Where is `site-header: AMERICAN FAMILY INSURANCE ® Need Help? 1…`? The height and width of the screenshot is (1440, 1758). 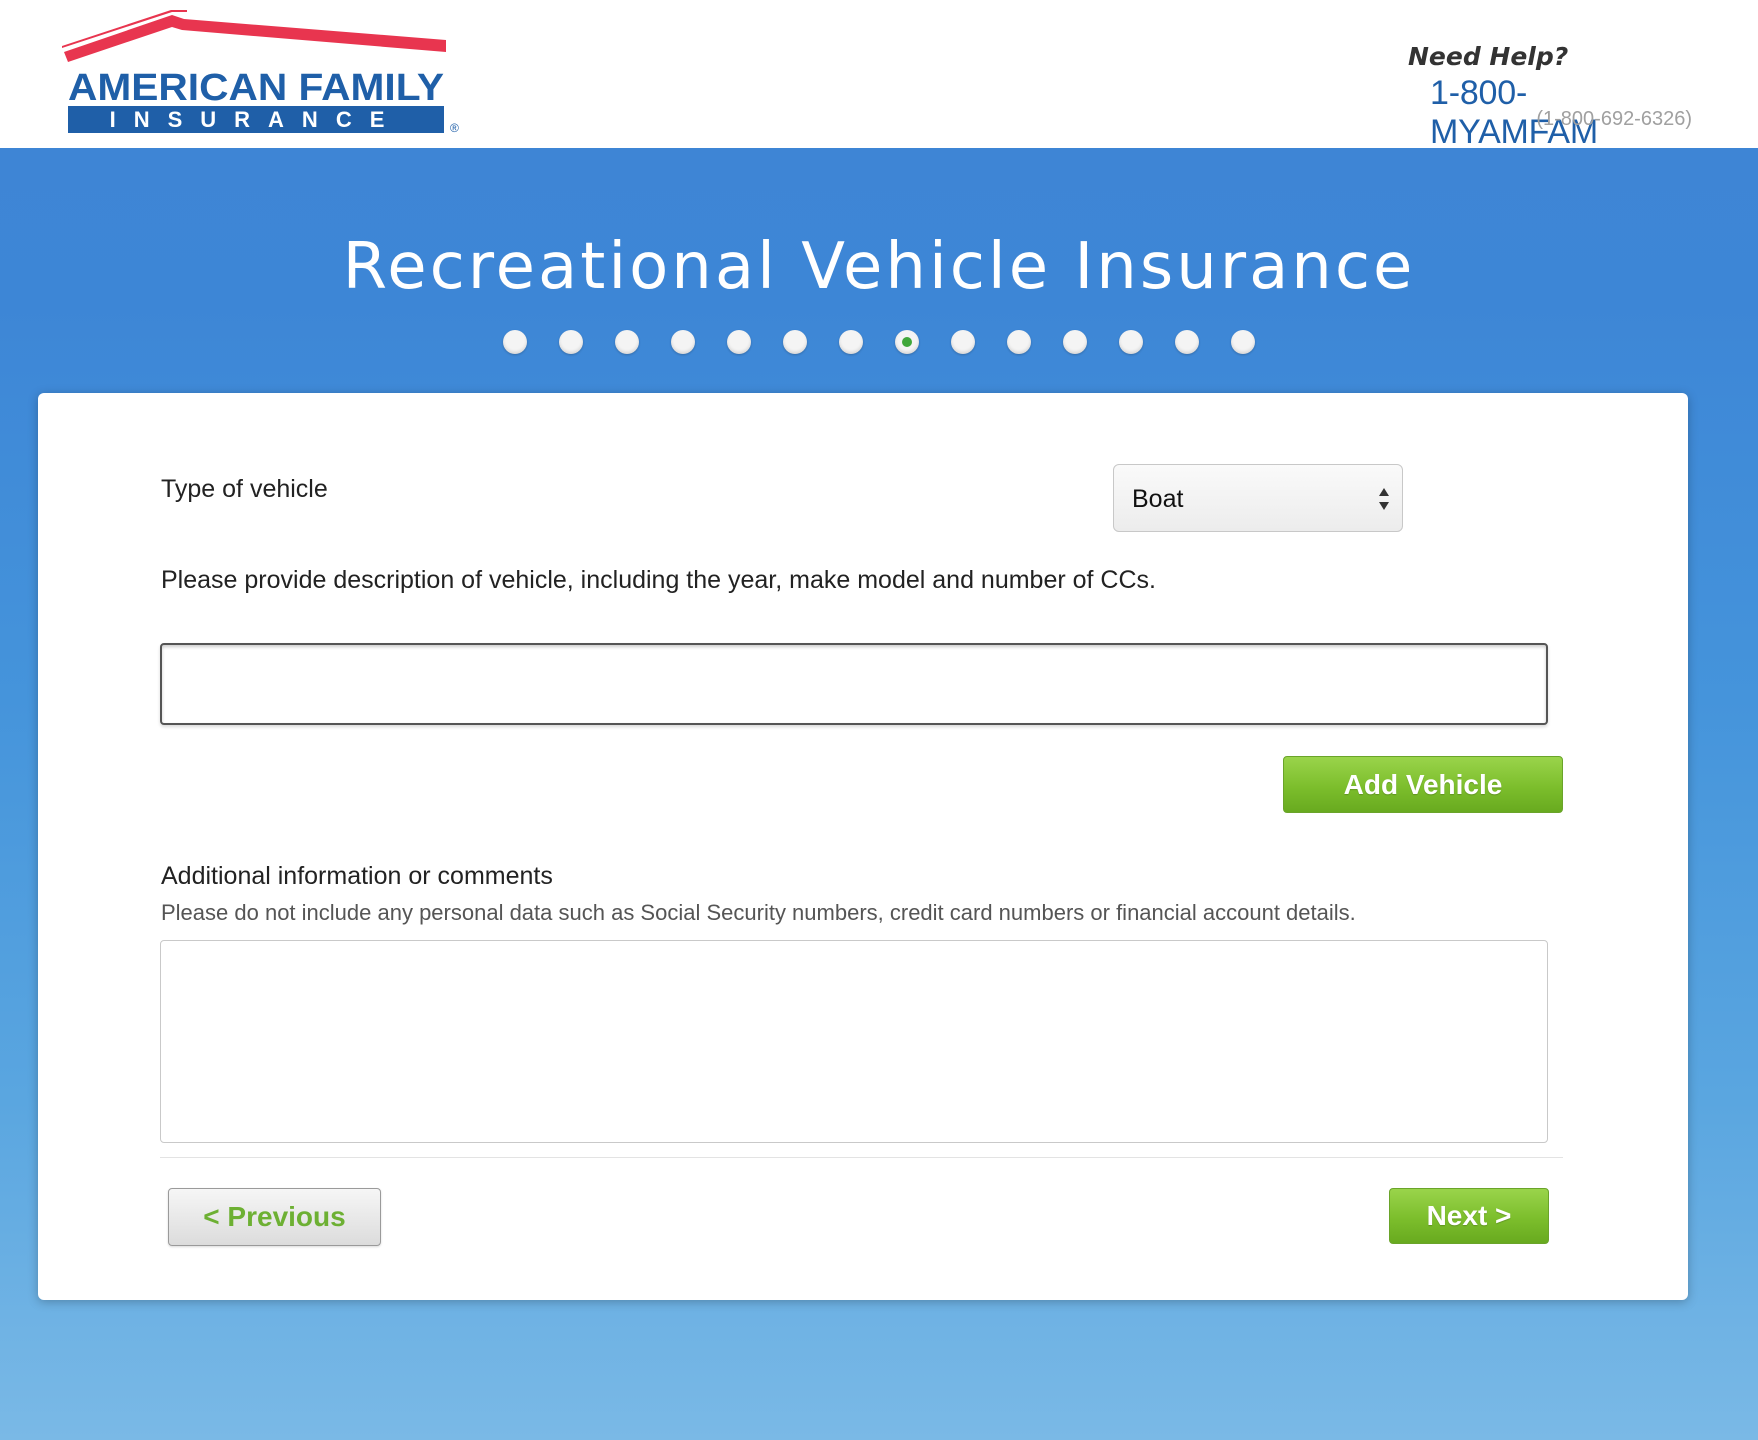 site-header: AMERICAN FAMILY INSURANCE ® Need Help? 1… is located at coordinates (879, 75).